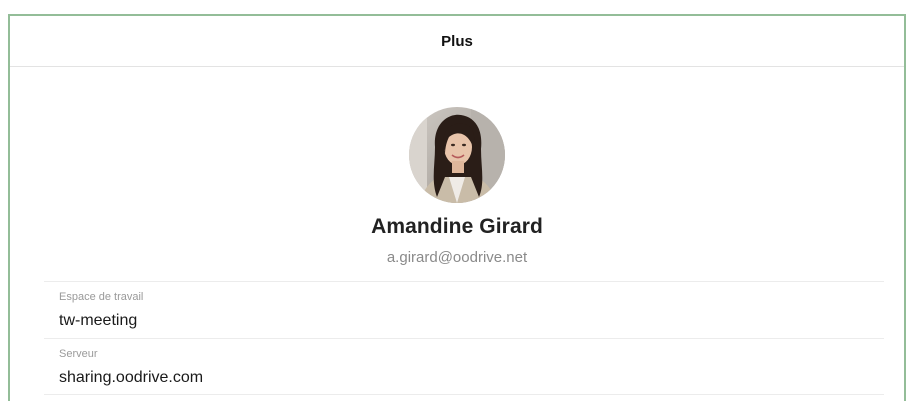  Describe the element at coordinates (98, 320) in the screenshot. I see `workspace-value: tw-meeting` at that location.